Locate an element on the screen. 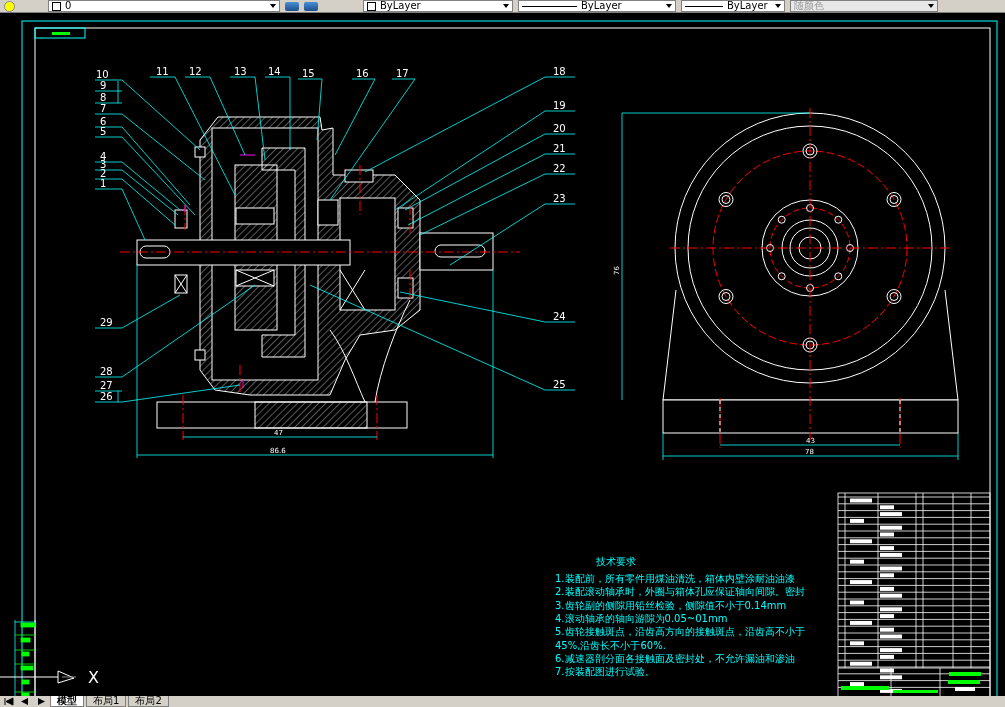 The image size is (1005, 707). part-number: 27 is located at coordinates (106, 385).